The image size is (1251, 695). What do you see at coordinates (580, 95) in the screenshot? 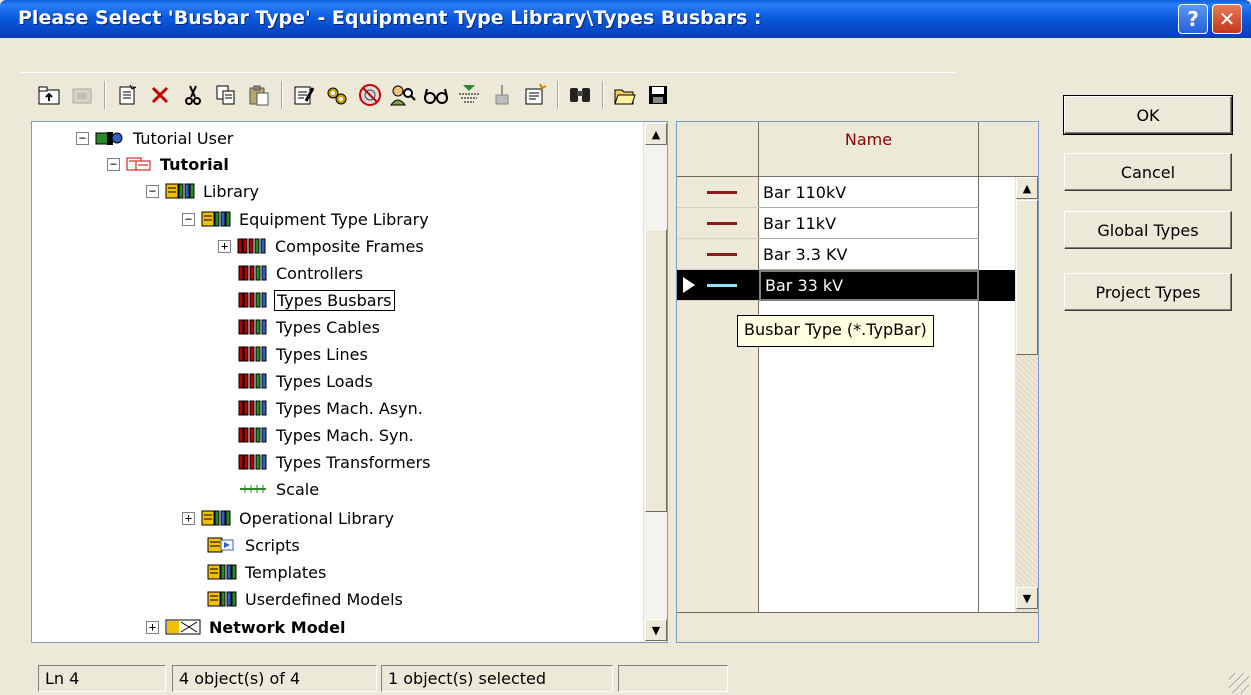
I see `binoculars-icon` at bounding box center [580, 95].